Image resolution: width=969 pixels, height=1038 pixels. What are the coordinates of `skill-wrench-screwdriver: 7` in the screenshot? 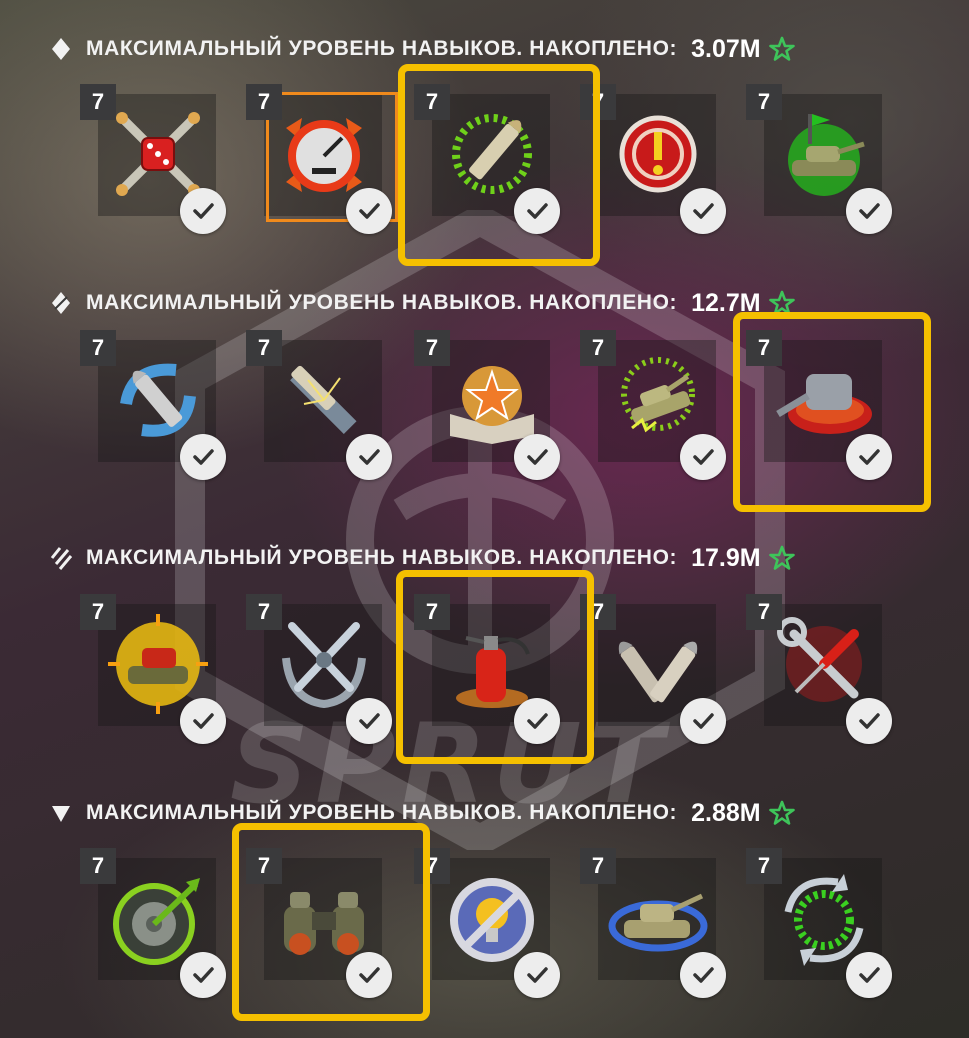 It's located at (819, 669).